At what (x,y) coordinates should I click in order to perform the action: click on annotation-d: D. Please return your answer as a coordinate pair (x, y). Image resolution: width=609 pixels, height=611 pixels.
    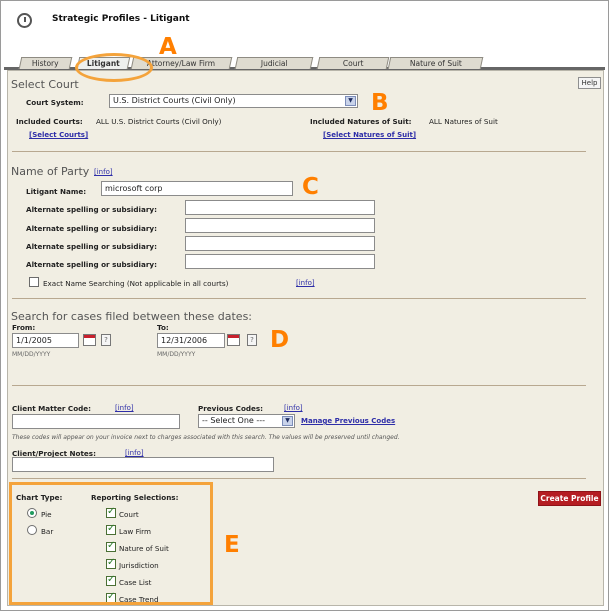
    Looking at the image, I should click on (280, 340).